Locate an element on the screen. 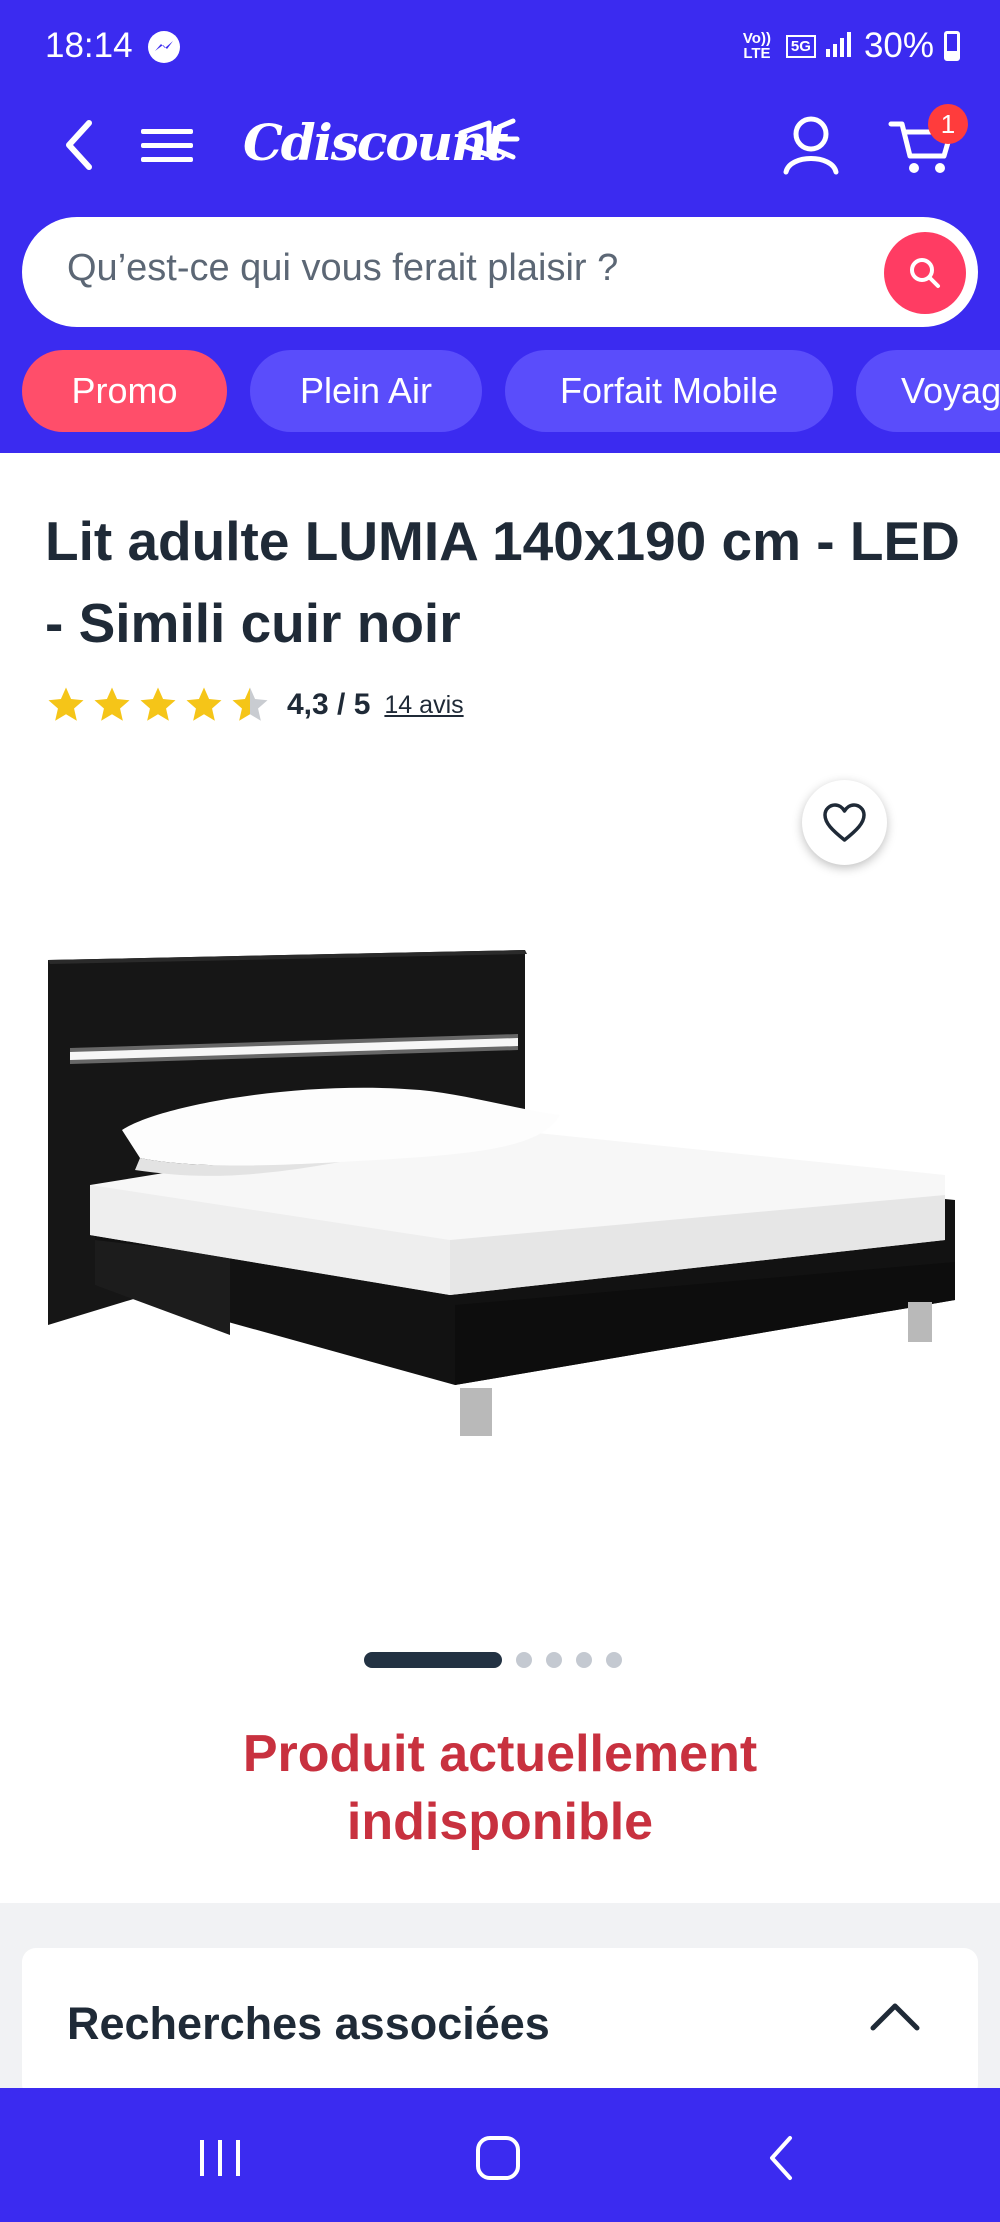 The height and width of the screenshot is (2222, 1000). battery-icon is located at coordinates (952, 46).